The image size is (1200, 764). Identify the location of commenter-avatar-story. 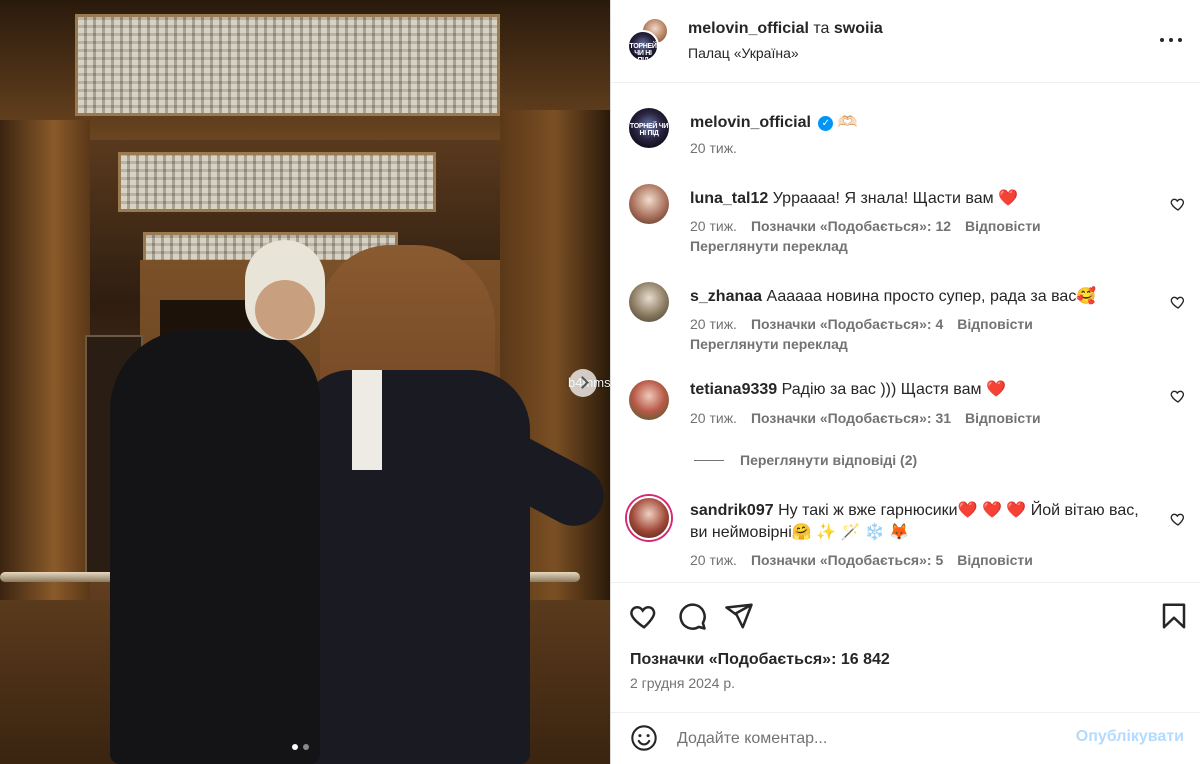
(649, 518).